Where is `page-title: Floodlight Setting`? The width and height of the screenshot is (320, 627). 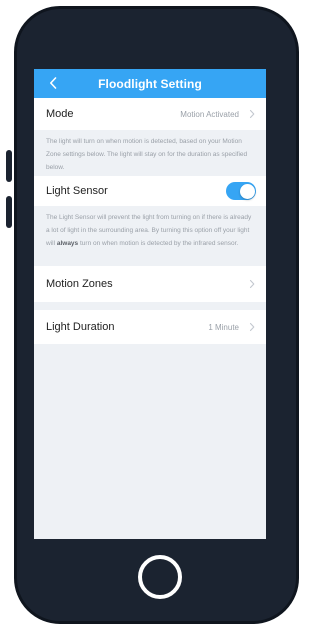 page-title: Floodlight Setting is located at coordinates (150, 83).